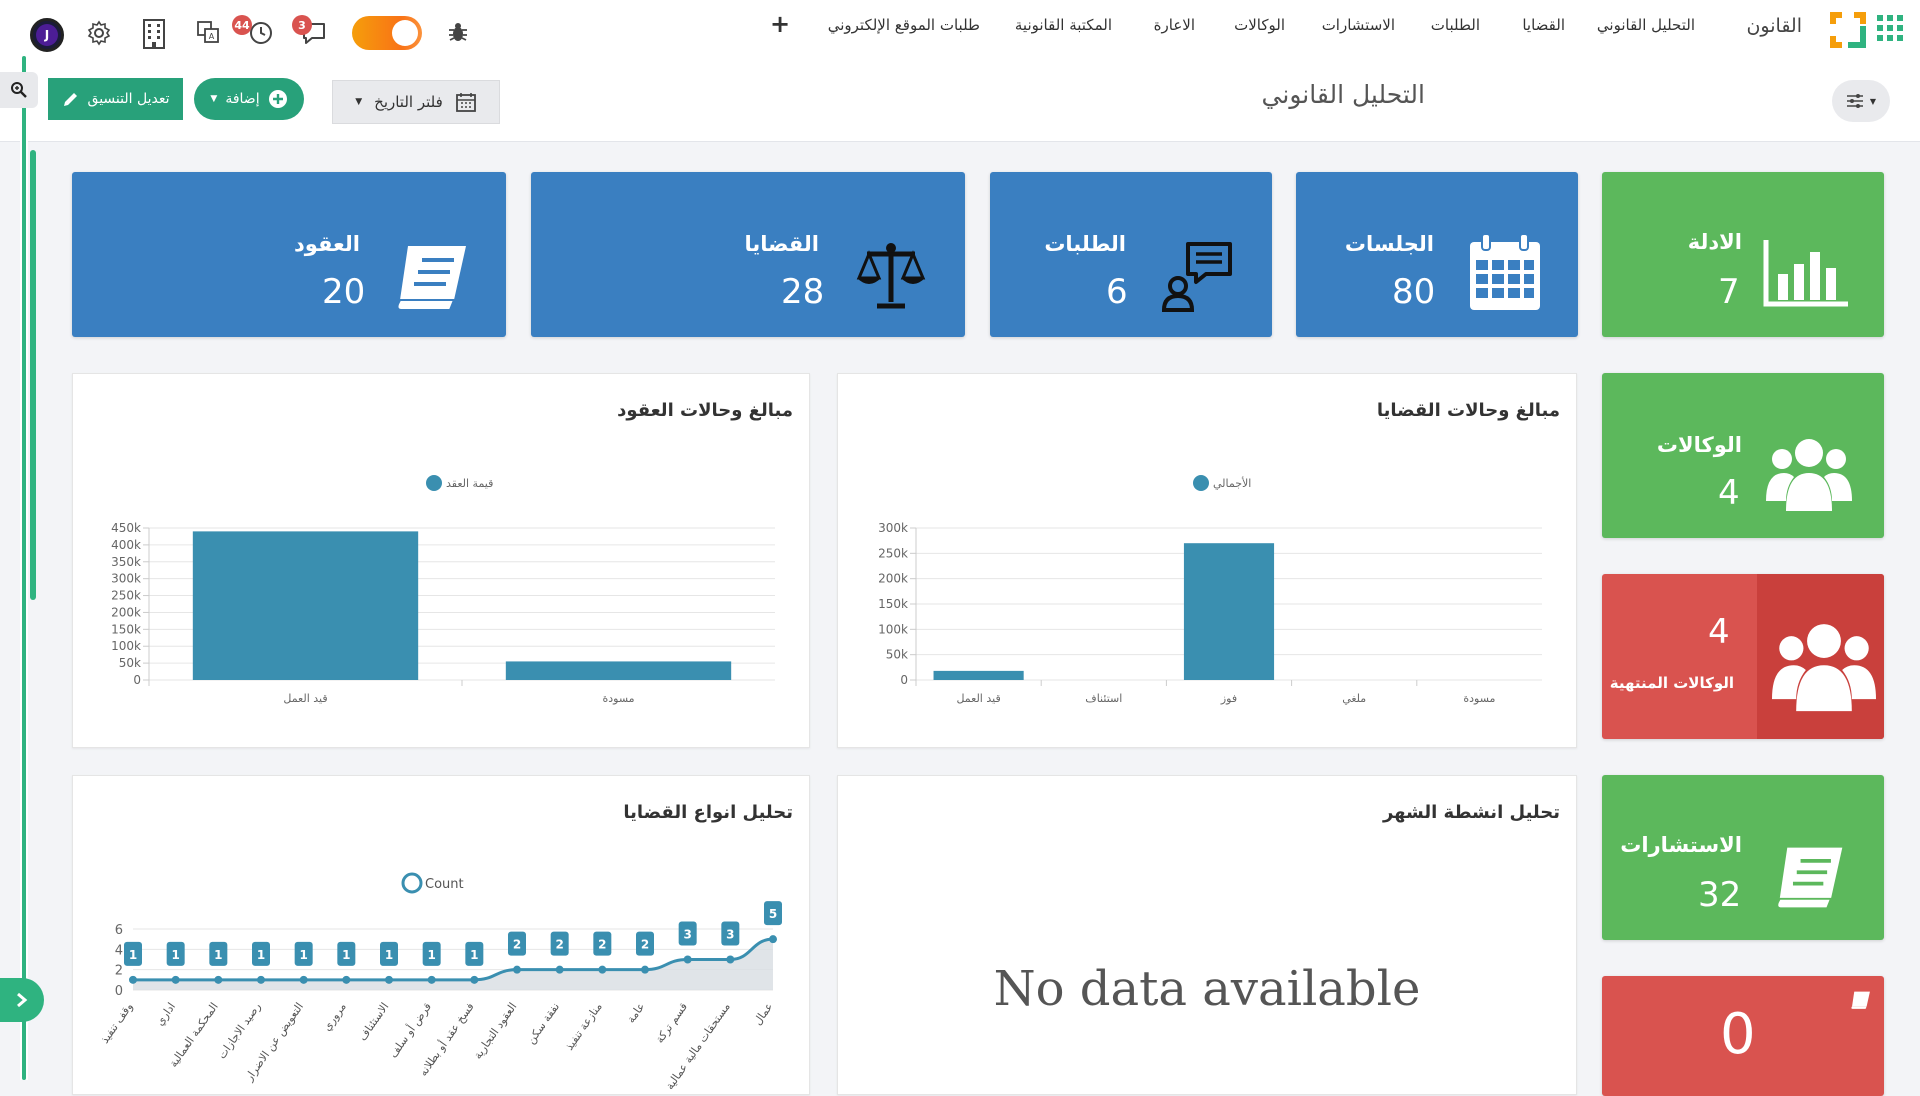  Describe the element at coordinates (780, 24) in the screenshot. I see `add-menu-button: +` at that location.